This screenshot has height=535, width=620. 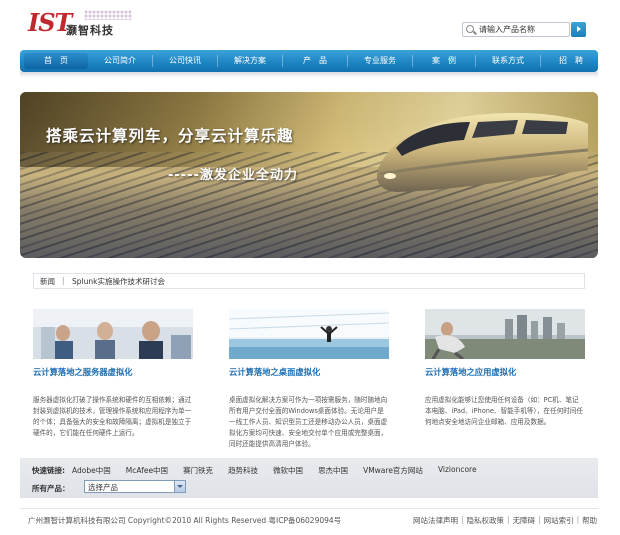 I want to click on news-label: 新闻, so click(x=47, y=281).